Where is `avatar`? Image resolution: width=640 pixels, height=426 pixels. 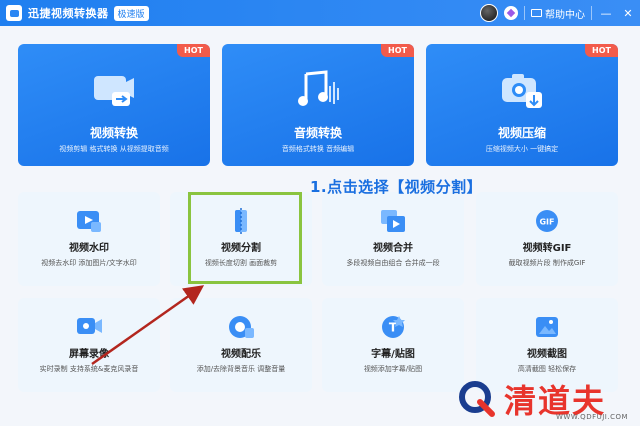 avatar is located at coordinates (489, 13).